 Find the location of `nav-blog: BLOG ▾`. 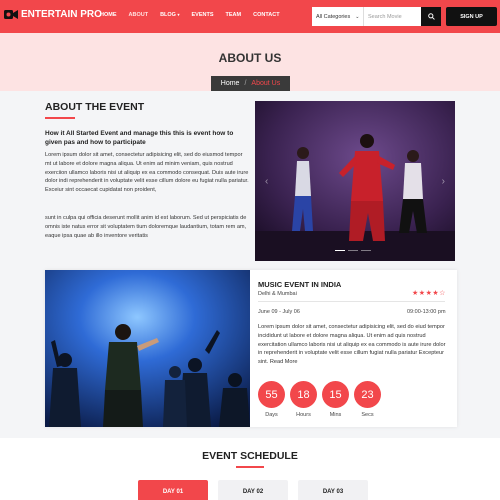

nav-blog: BLOG ▾ is located at coordinates (169, 15).